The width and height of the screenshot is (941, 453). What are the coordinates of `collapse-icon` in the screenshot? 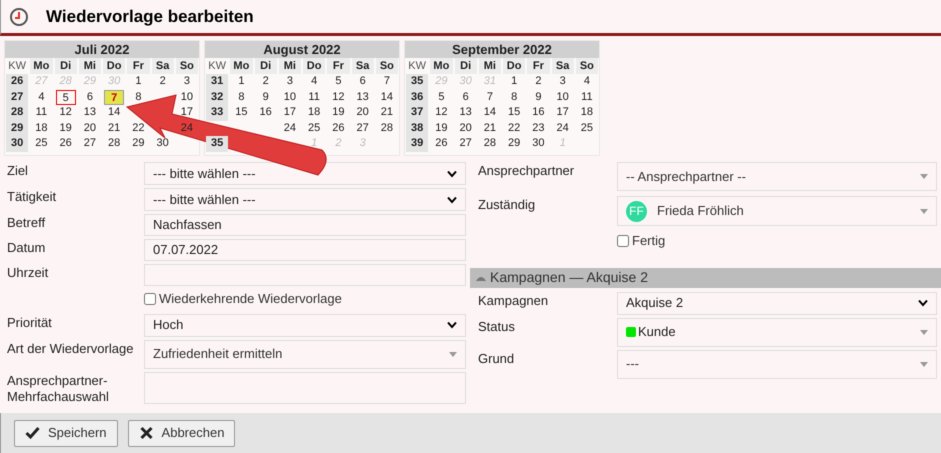 It's located at (481, 277).